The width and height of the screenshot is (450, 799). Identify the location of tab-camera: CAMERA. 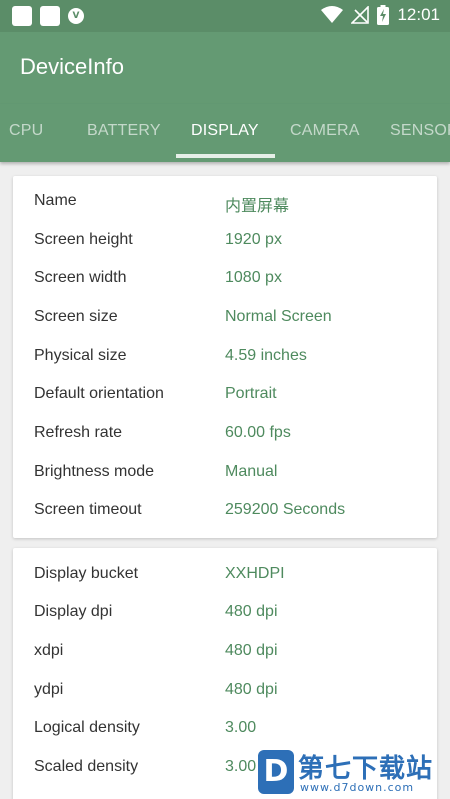
(325, 131).